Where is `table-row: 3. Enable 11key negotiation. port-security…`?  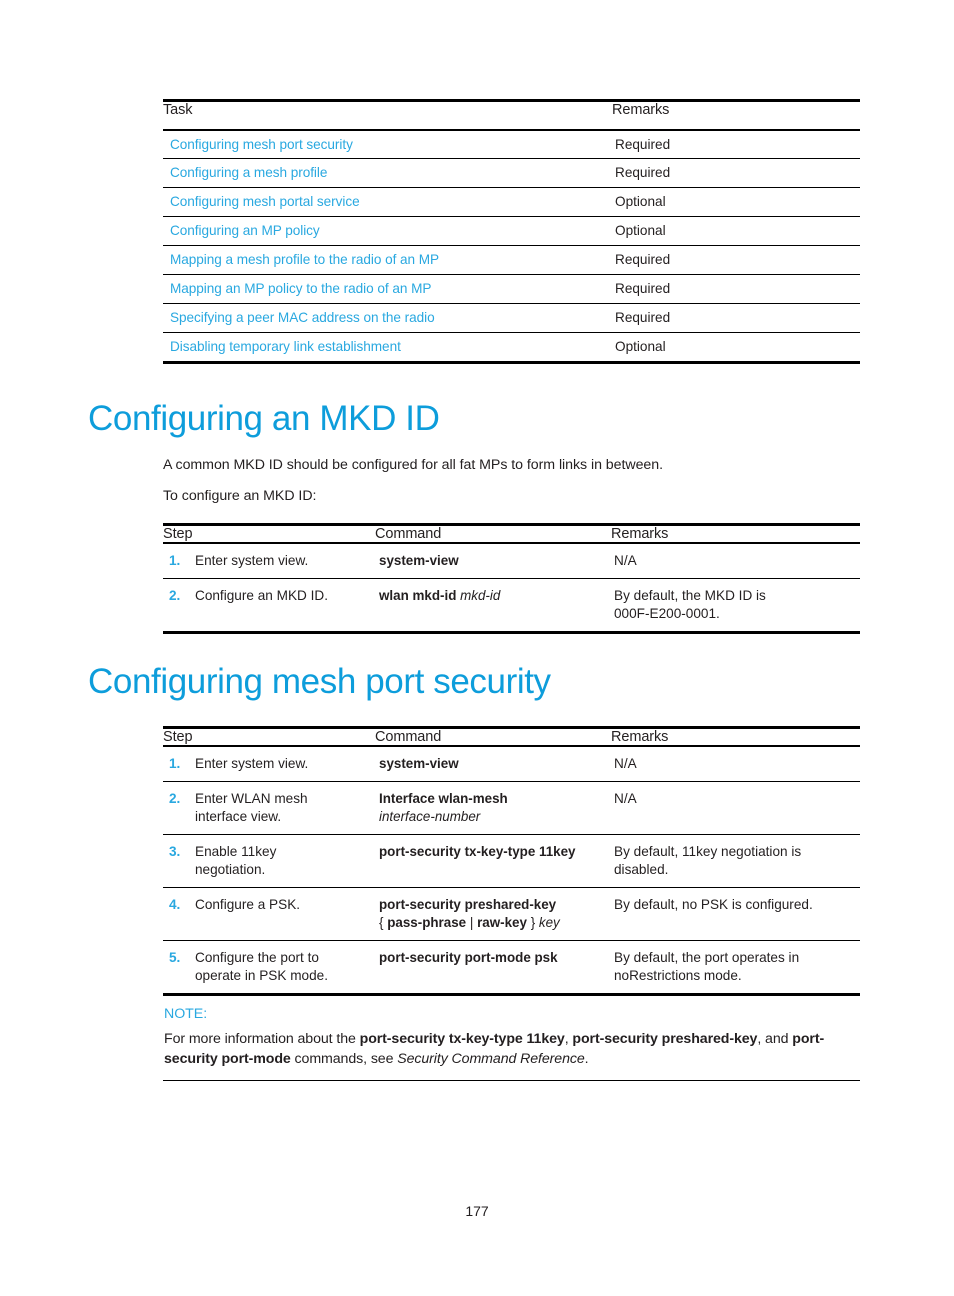
table-row: 3. Enable 11key negotiation. port-security… is located at coordinates (511, 861).